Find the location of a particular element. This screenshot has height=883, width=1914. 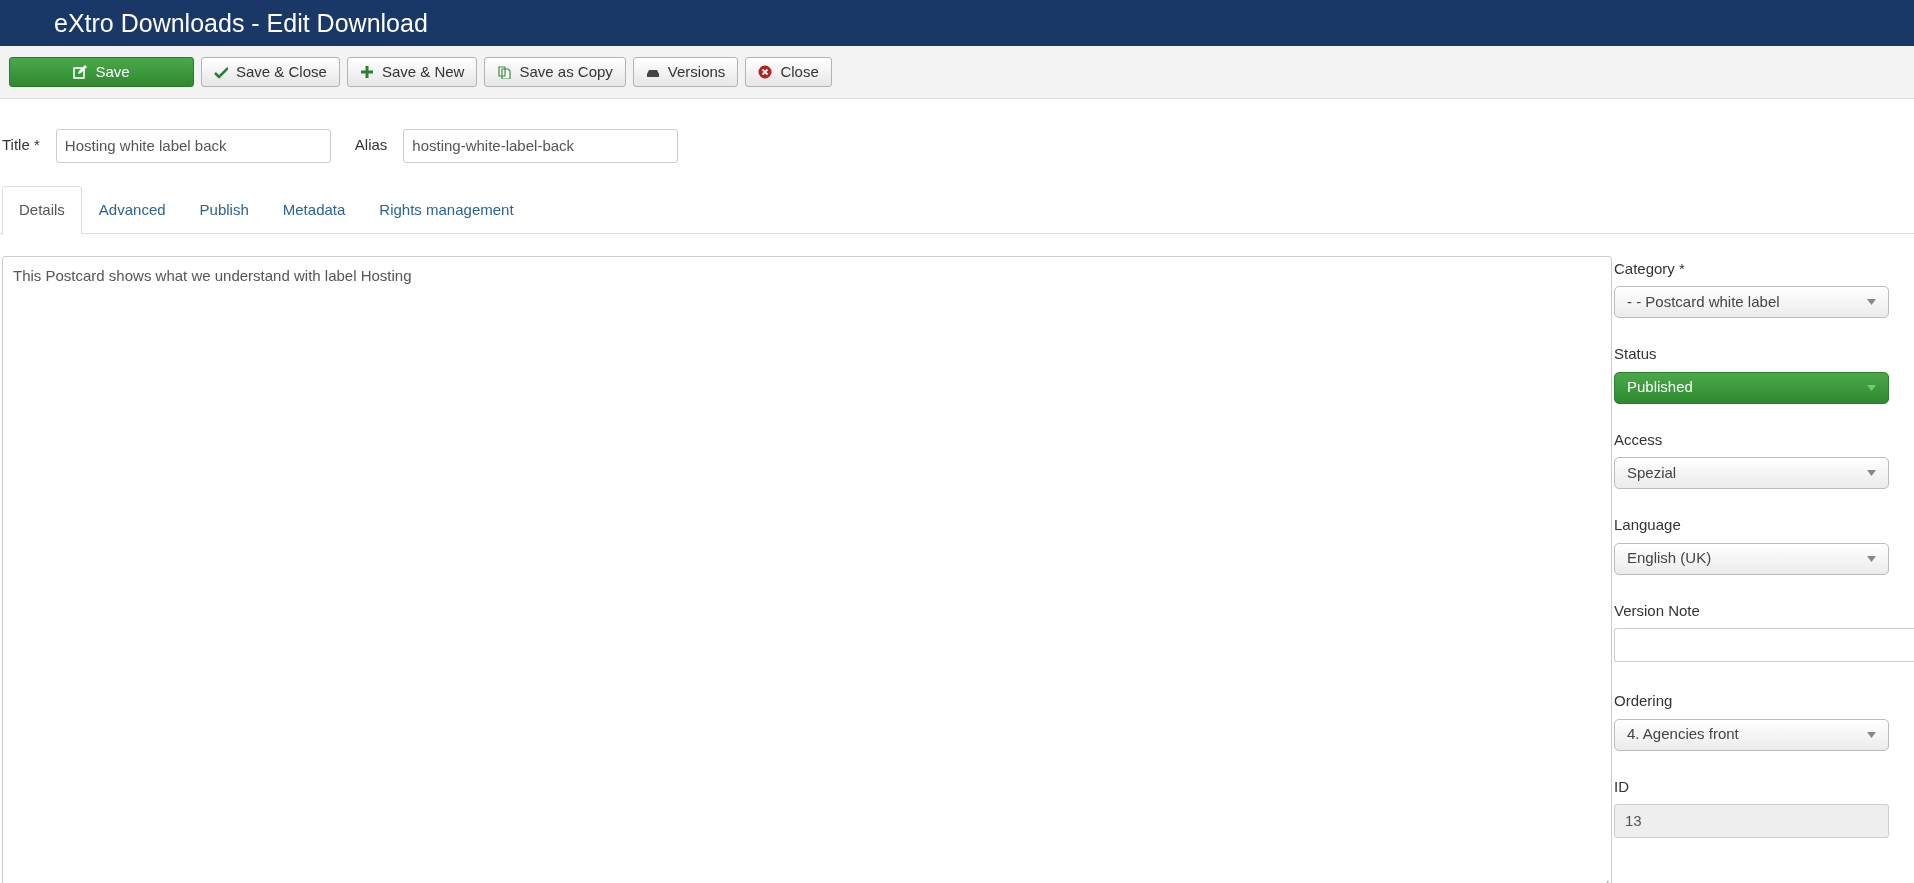

save-button: Save is located at coordinates (101, 72).